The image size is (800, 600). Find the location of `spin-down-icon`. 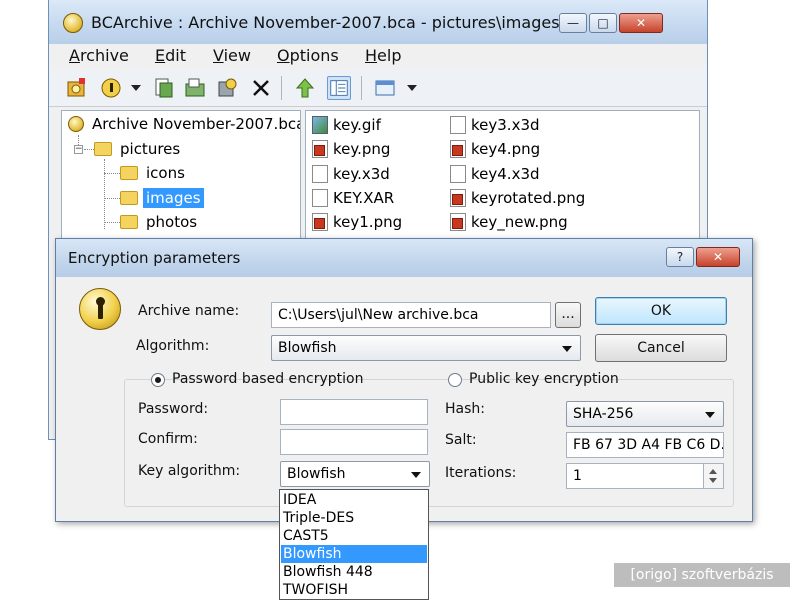

spin-down-icon is located at coordinates (713, 480).